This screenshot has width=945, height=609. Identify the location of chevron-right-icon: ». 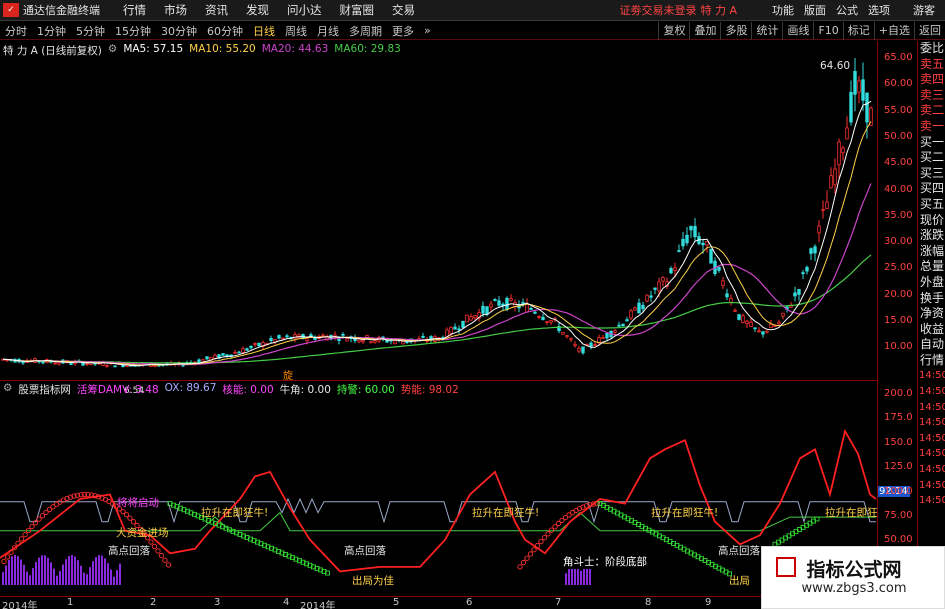
(427, 30).